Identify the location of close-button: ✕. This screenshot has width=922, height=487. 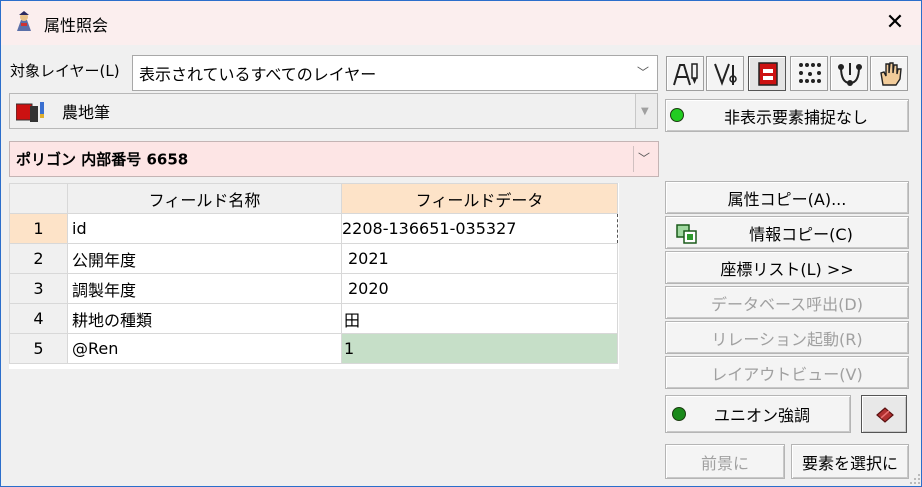
(895, 23).